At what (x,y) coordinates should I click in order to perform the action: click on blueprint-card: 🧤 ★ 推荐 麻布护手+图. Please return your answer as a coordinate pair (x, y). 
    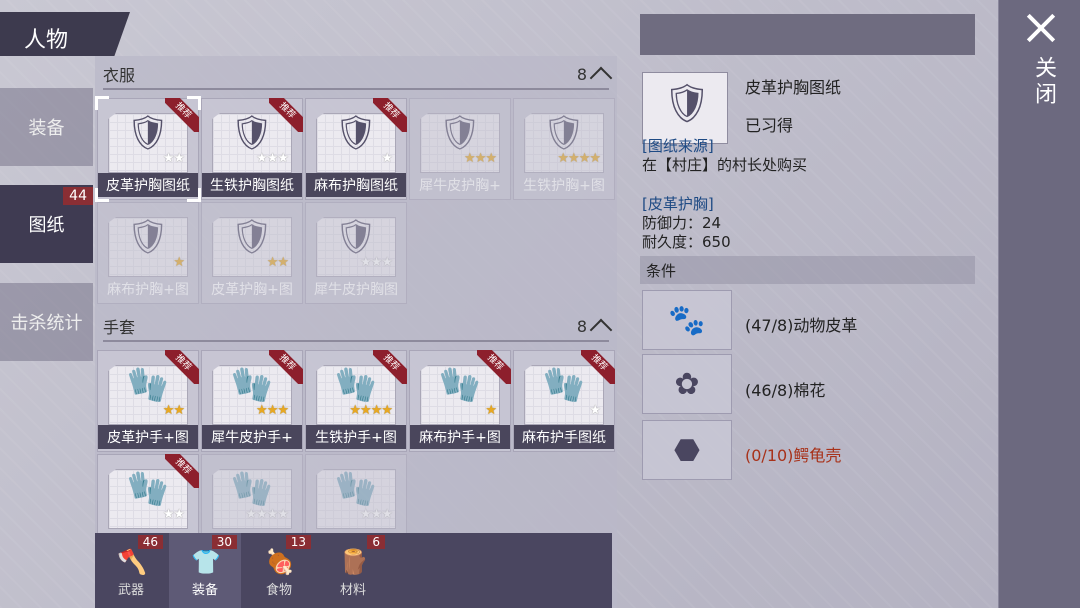
    Looking at the image, I should click on (460, 401).